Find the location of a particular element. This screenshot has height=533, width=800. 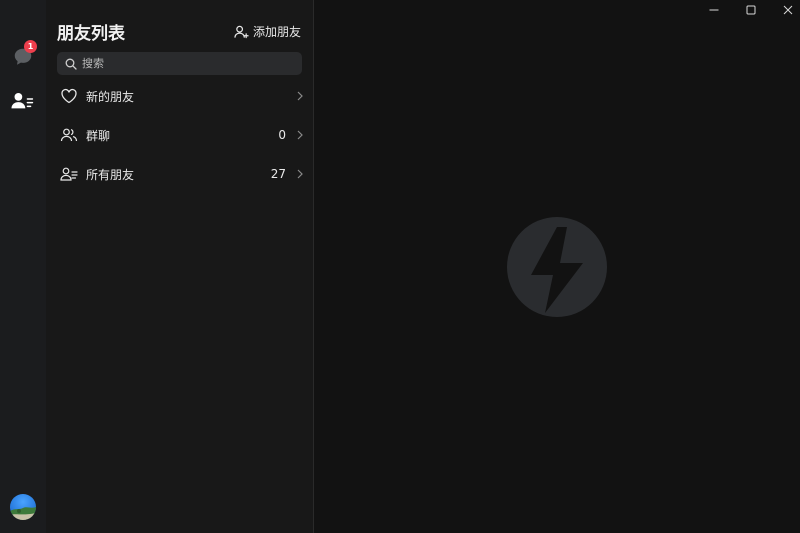

contacts-button is located at coordinates (23, 101).